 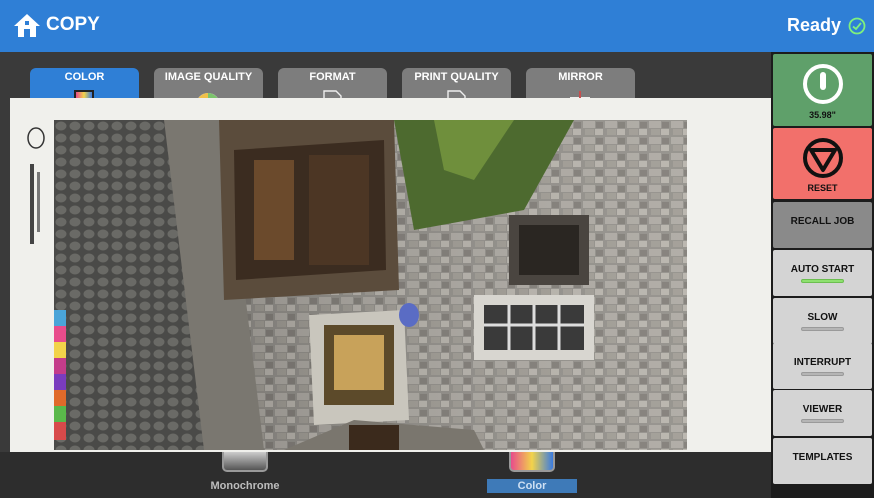 What do you see at coordinates (822, 317) in the screenshot?
I see `slow-label: SLOW` at bounding box center [822, 317].